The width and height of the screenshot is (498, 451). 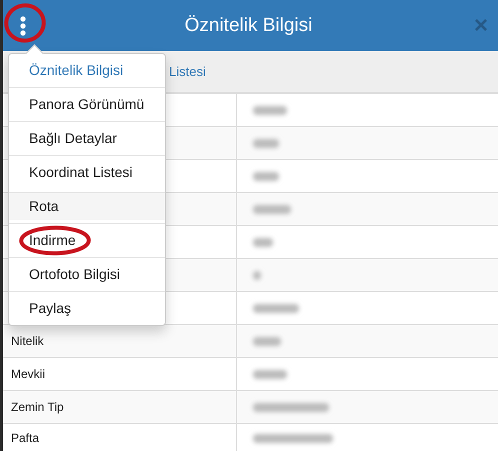 I want to click on menu-item: Paylaş, so click(x=87, y=308).